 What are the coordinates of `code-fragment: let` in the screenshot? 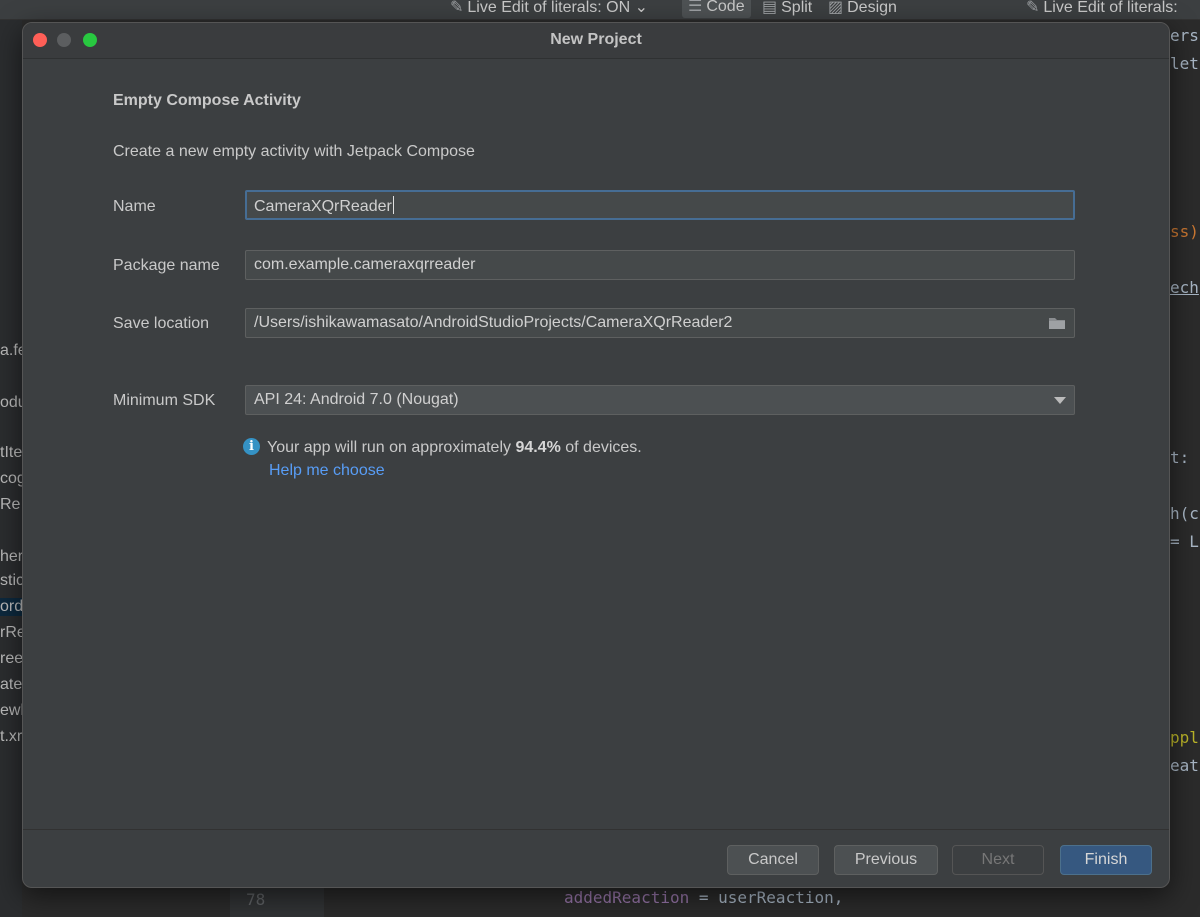 It's located at (1184, 63).